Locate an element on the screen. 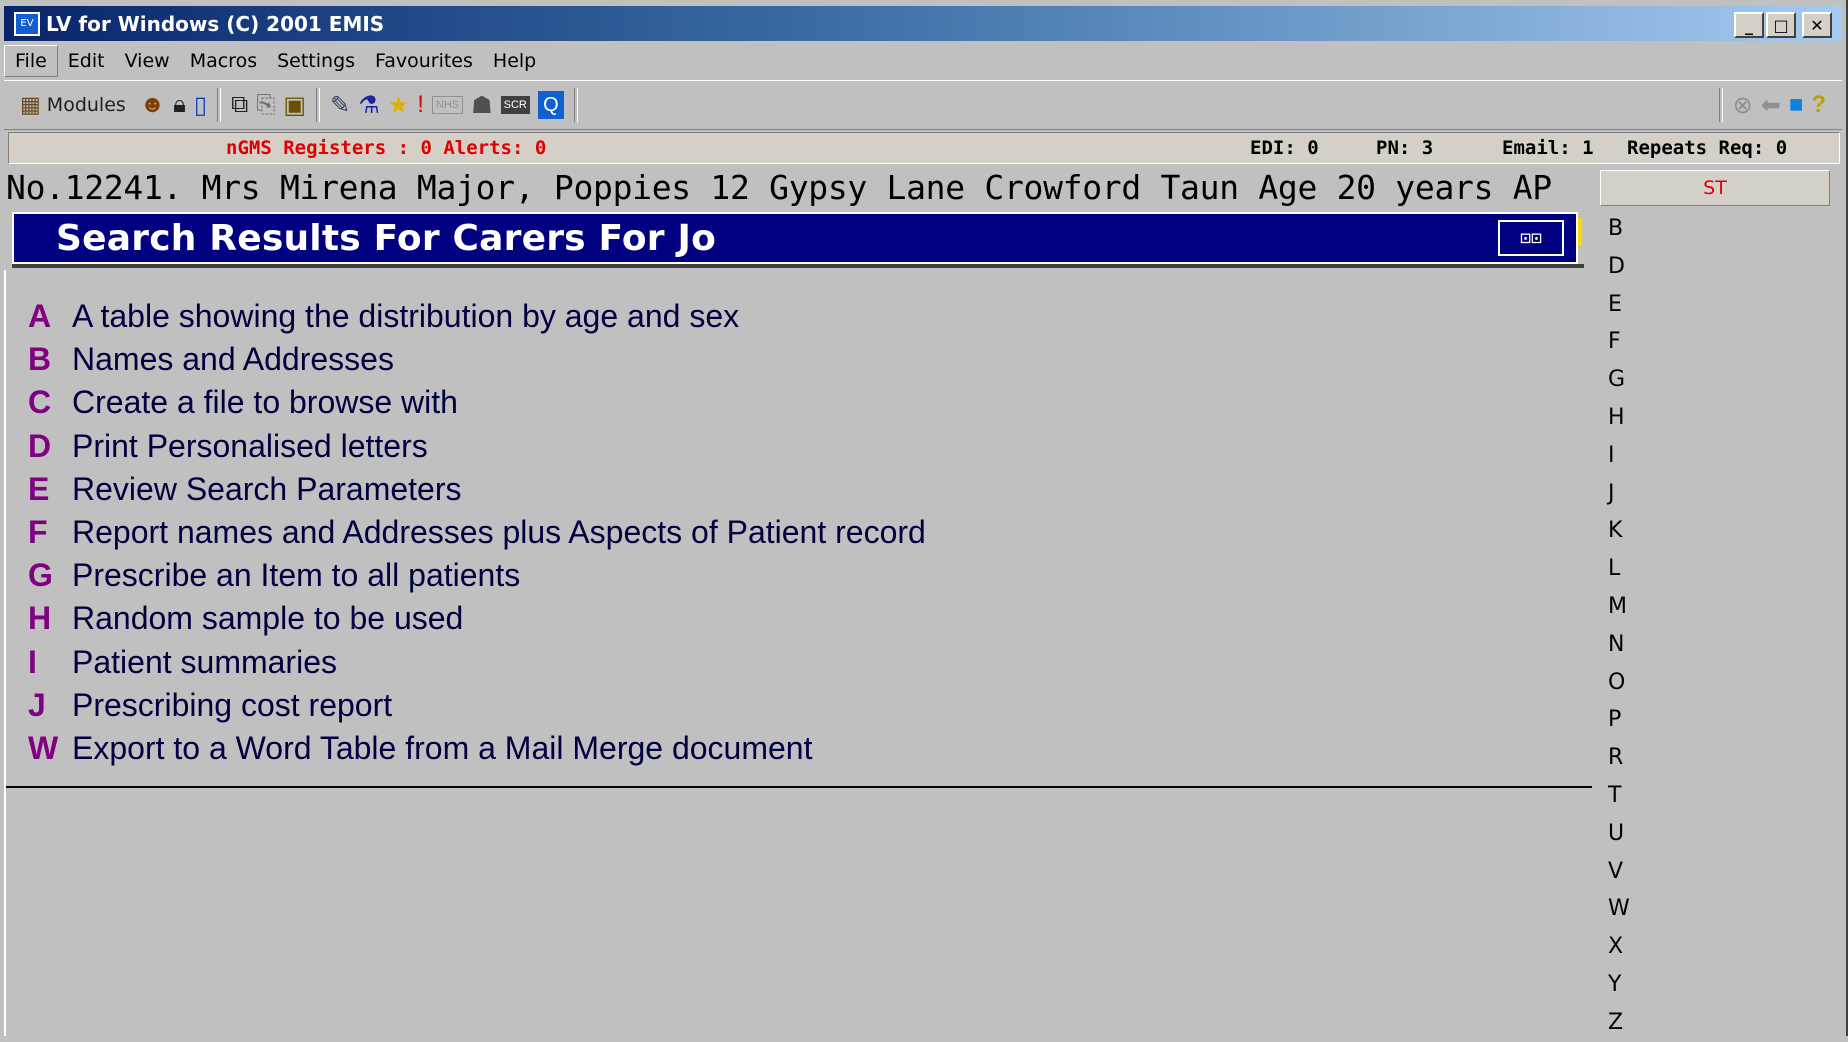 The height and width of the screenshot is (1042, 1848). modules-button: ▦ Modules is located at coordinates (73, 105).